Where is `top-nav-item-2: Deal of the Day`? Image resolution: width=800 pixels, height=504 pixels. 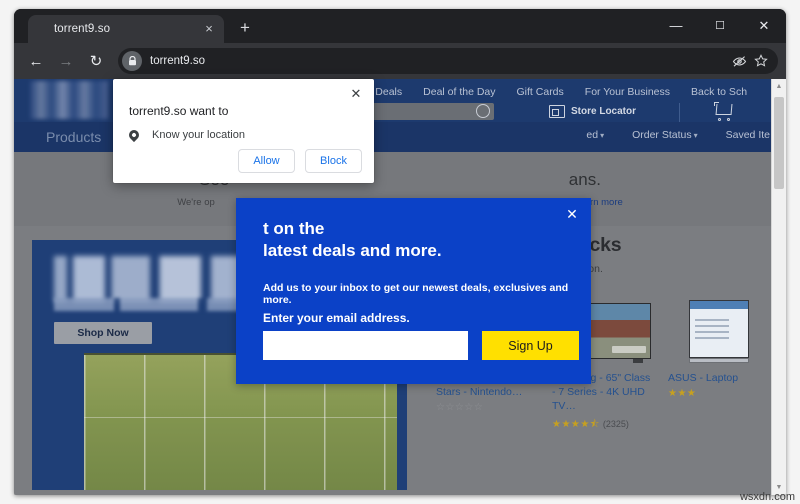 top-nav-item-2: Deal of the Day is located at coordinates (459, 92).